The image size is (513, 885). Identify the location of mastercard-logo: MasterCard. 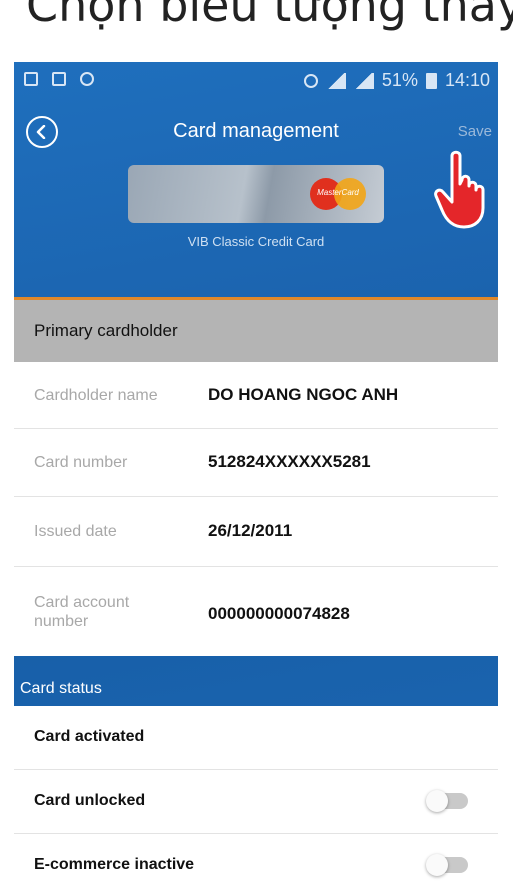
(338, 194).